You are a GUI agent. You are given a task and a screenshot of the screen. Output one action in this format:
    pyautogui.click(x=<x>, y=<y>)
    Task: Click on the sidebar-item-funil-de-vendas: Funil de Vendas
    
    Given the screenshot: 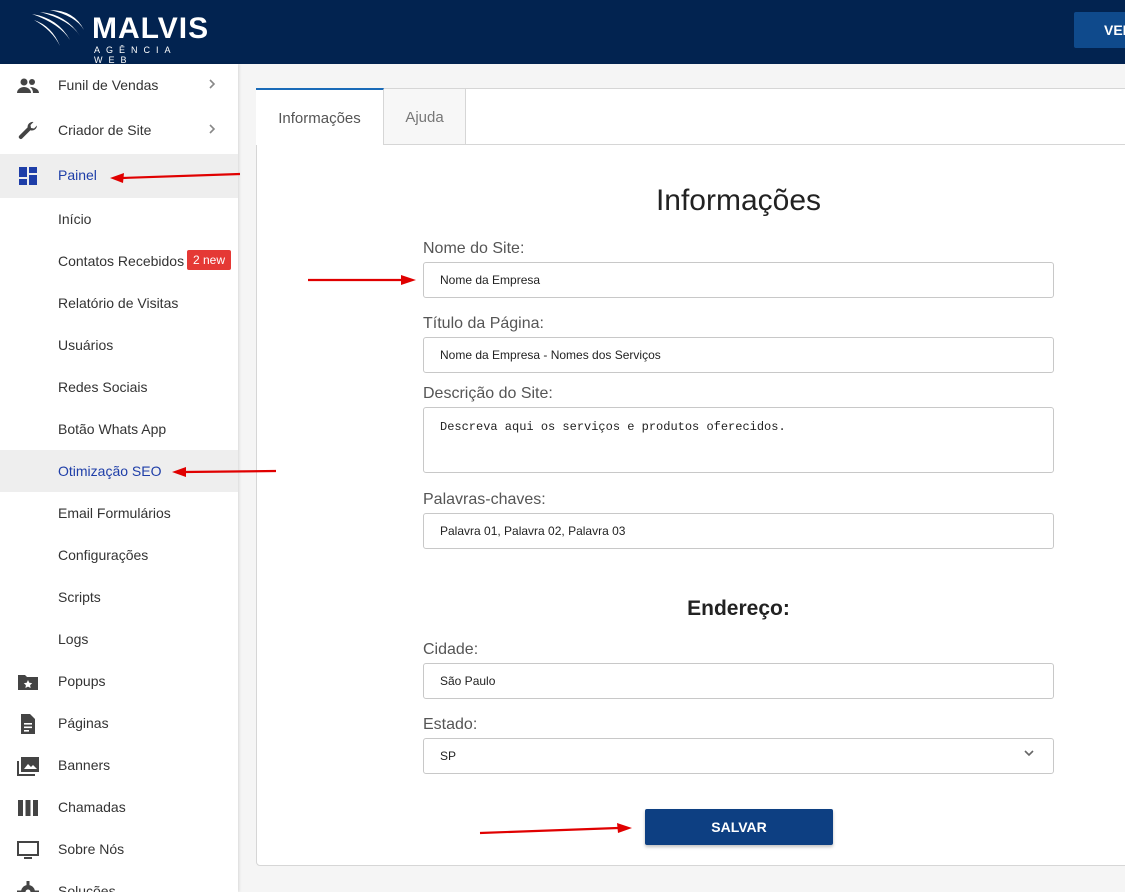 What is the action you would take?
    pyautogui.click(x=119, y=85)
    